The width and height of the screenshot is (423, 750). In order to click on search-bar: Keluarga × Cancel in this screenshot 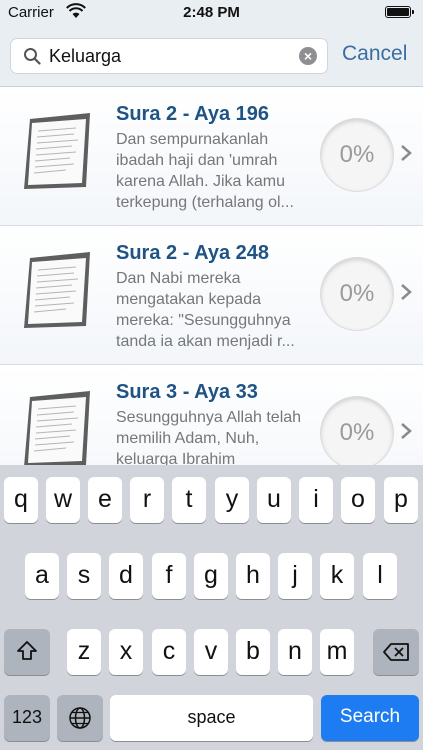, I will do `click(211, 56)`.